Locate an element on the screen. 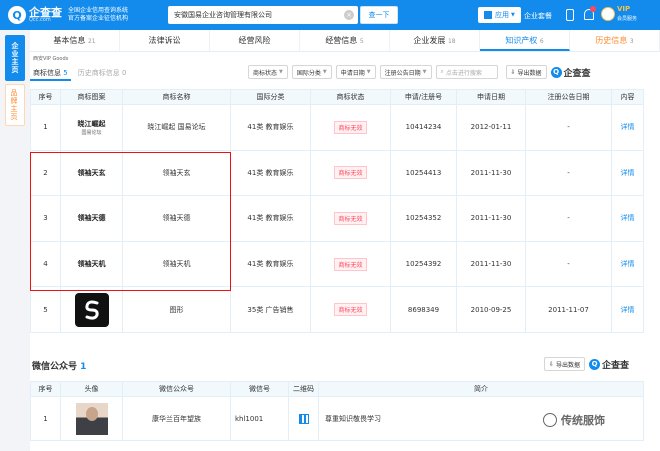 This screenshot has width=660, height=451. tab-history: 历史信息 3 is located at coordinates (615, 40).